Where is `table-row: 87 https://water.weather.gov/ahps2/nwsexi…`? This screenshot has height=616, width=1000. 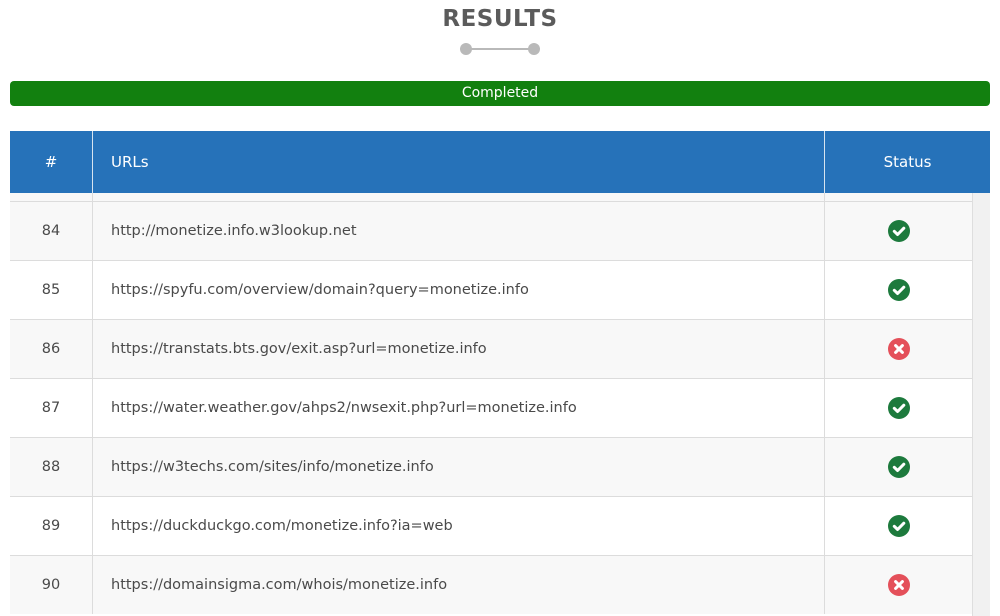 table-row: 87 https://water.weather.gov/ahps2/nwsexi… is located at coordinates (491, 407).